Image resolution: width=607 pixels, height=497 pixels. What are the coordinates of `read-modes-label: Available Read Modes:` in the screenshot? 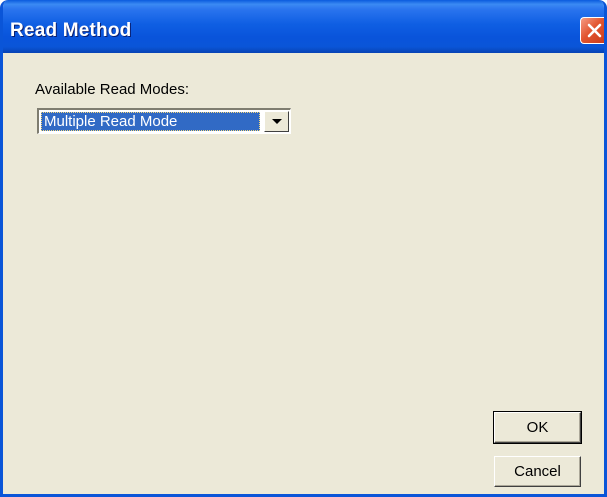 It's located at (112, 89).